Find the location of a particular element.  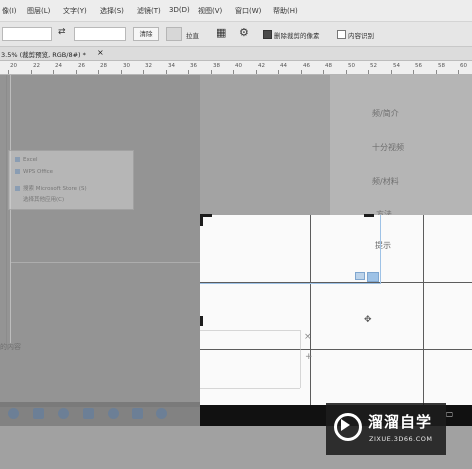

watermark-title: 溜溜自学 is located at coordinates (400, 422).